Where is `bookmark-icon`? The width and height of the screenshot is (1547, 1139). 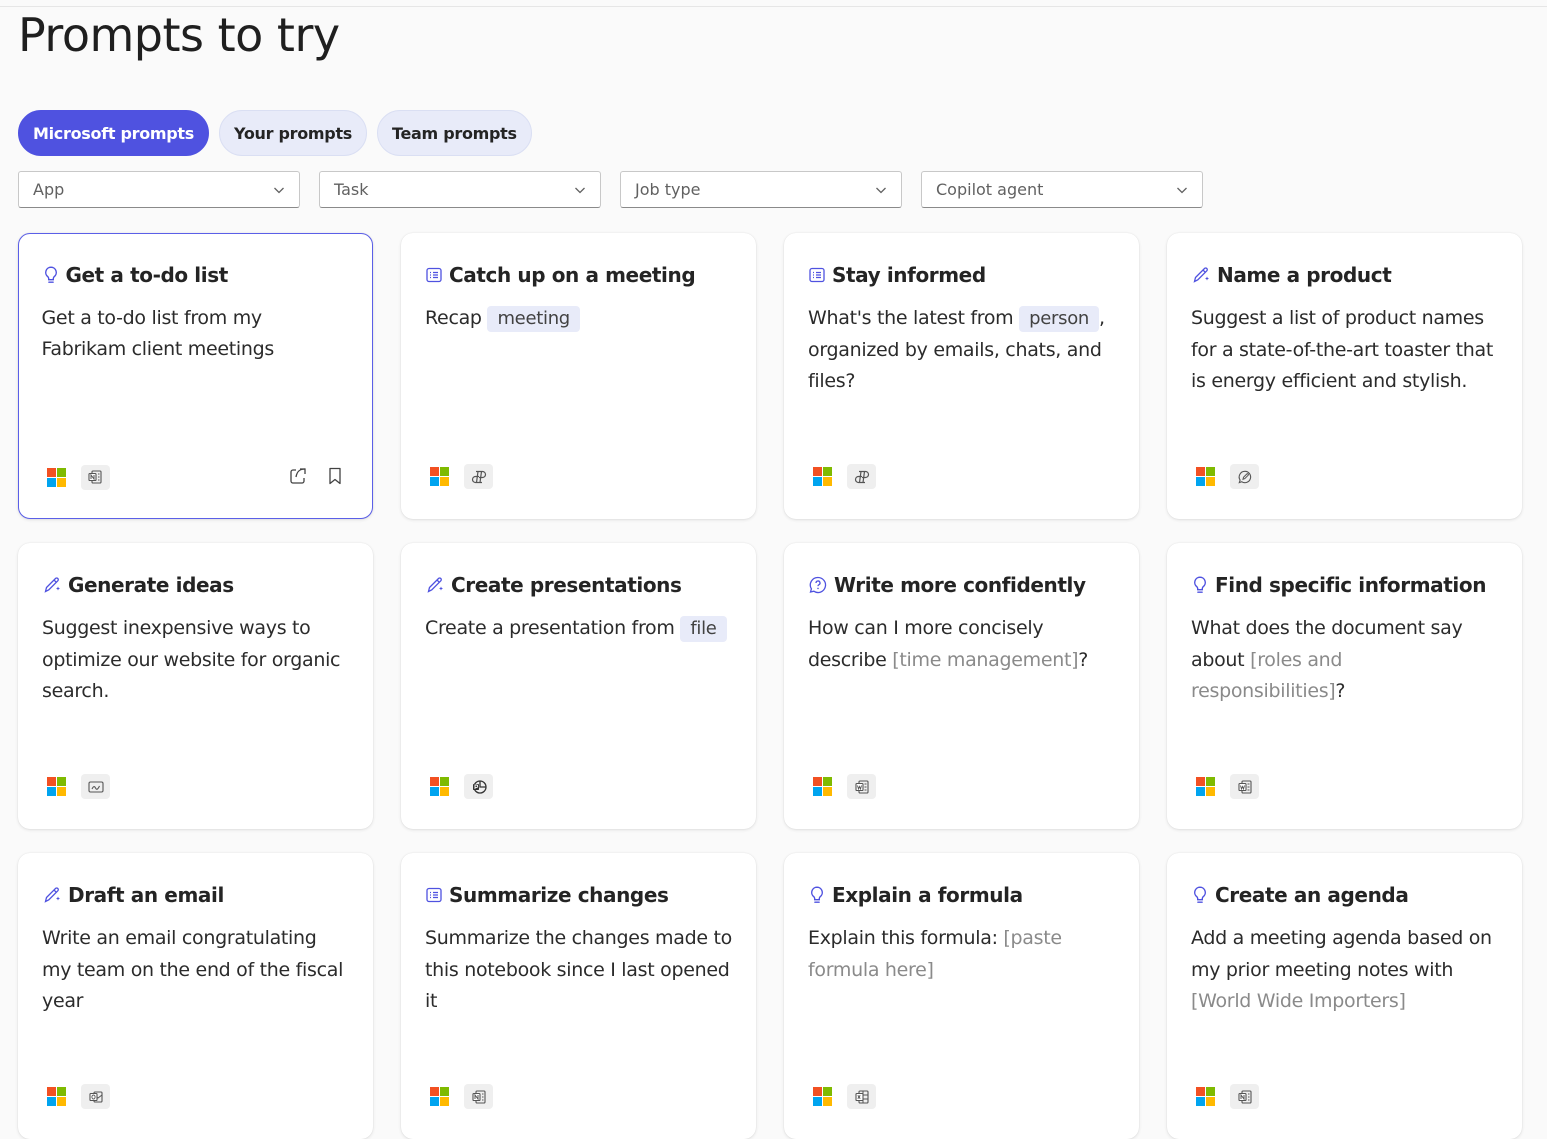
bookmark-icon is located at coordinates (335, 476).